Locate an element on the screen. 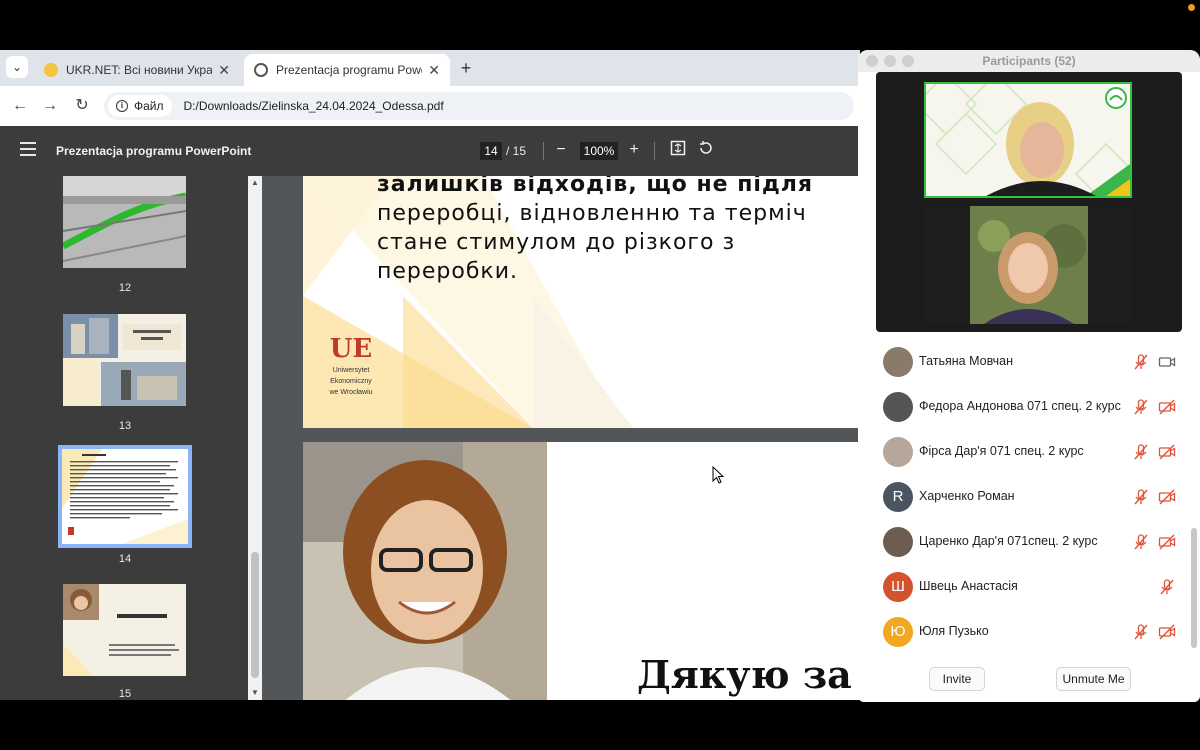  zoom-in-icon: + is located at coordinates (634, 150).